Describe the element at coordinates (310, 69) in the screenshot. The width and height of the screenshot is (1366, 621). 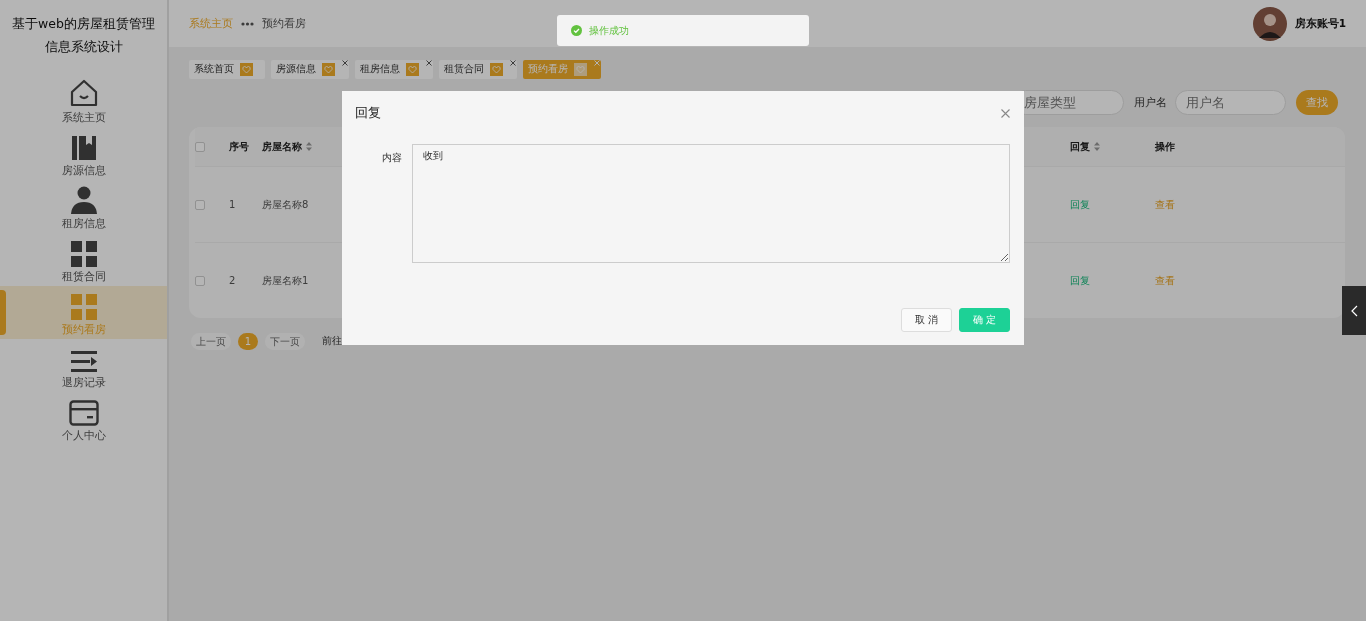
I see `tab: 房源信息` at that location.